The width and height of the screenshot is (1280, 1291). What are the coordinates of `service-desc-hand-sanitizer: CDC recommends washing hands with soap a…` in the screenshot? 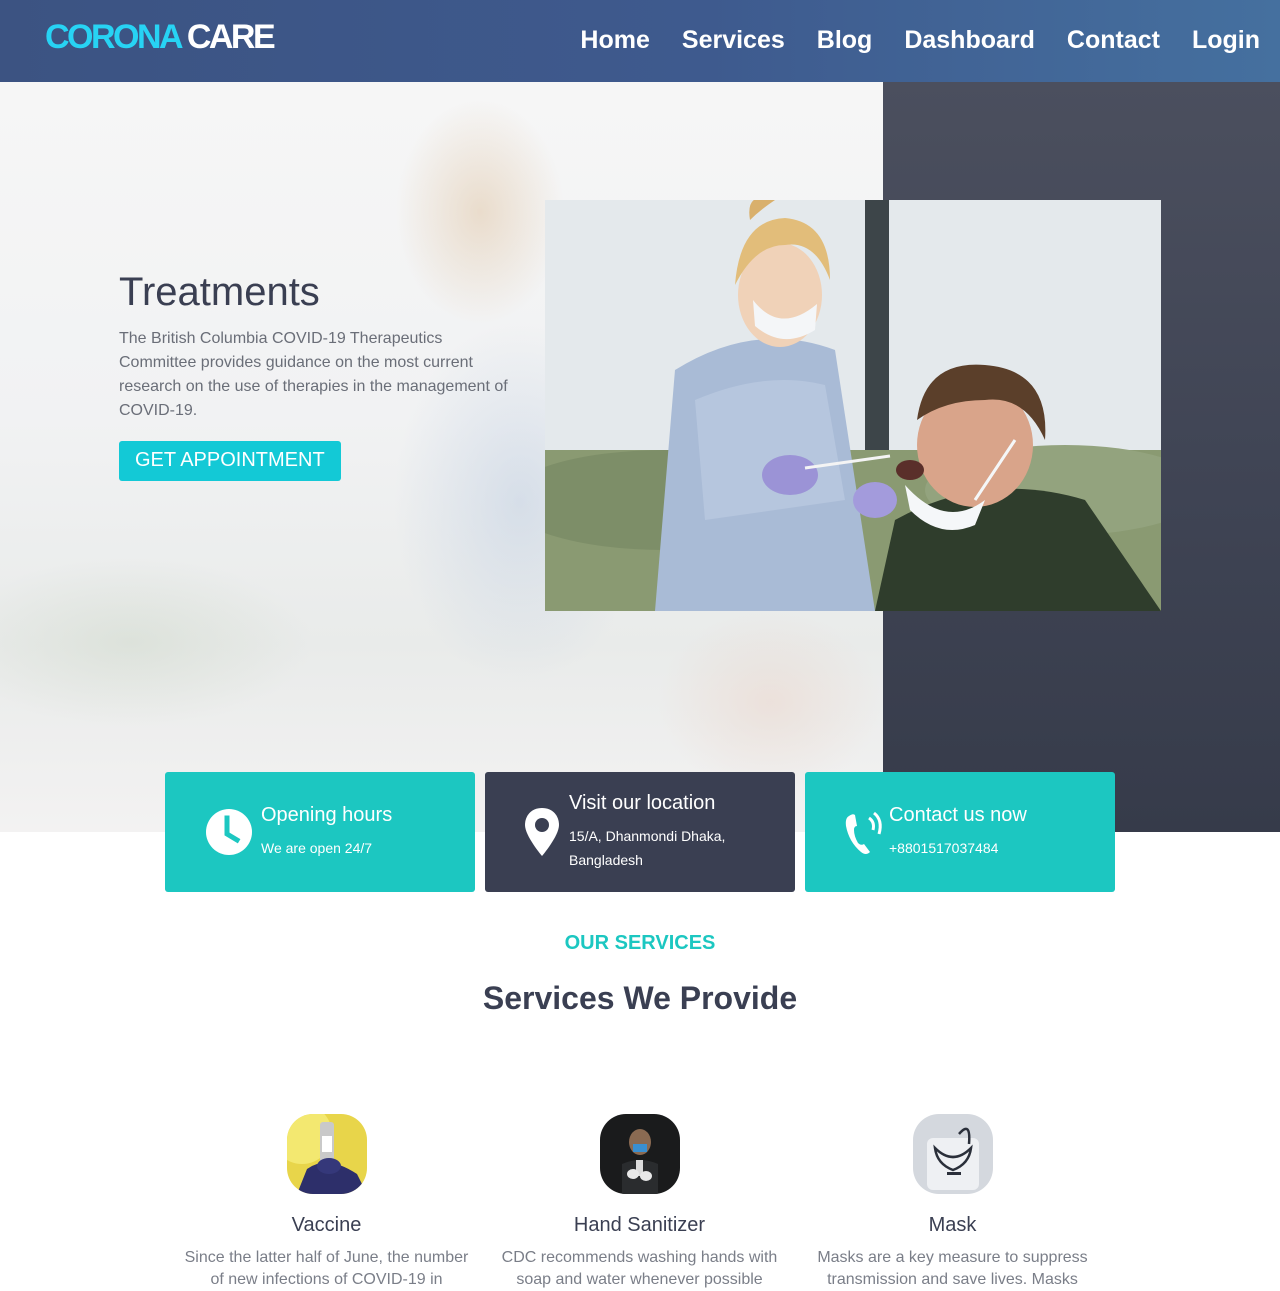 It's located at (639, 1268).